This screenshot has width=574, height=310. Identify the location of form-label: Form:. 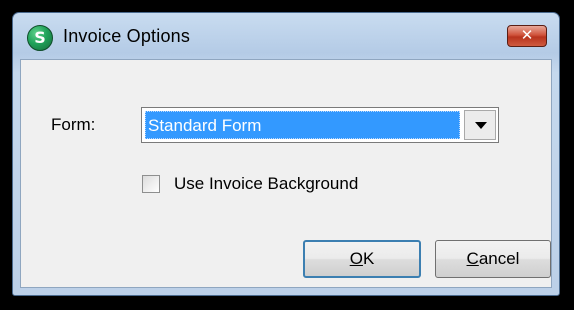
(73, 124).